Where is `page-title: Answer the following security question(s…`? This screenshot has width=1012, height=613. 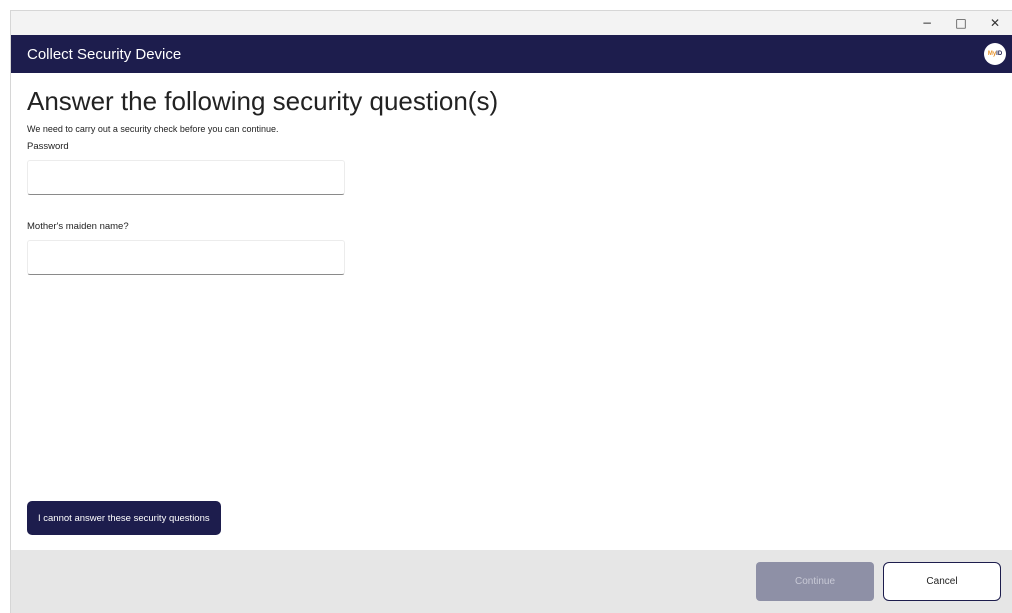
page-title: Answer the following security question(s… is located at coordinates (263, 101).